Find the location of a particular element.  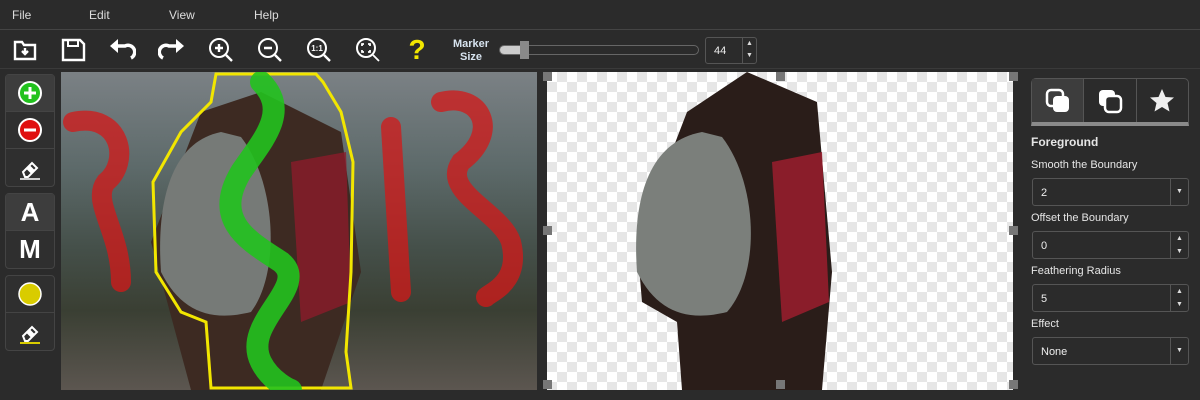

undo-button is located at coordinates (122, 50).